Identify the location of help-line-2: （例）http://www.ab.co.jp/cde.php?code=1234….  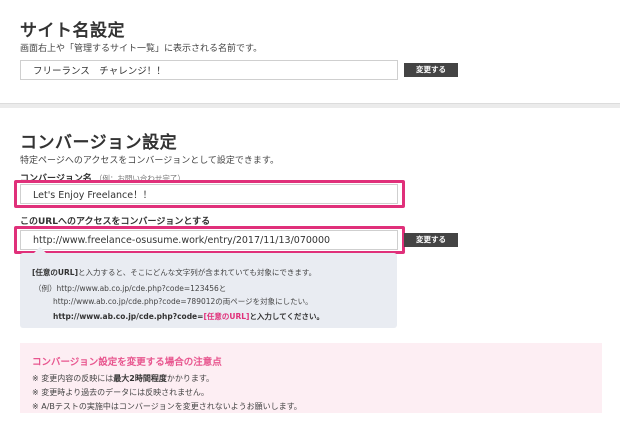
(130, 288).